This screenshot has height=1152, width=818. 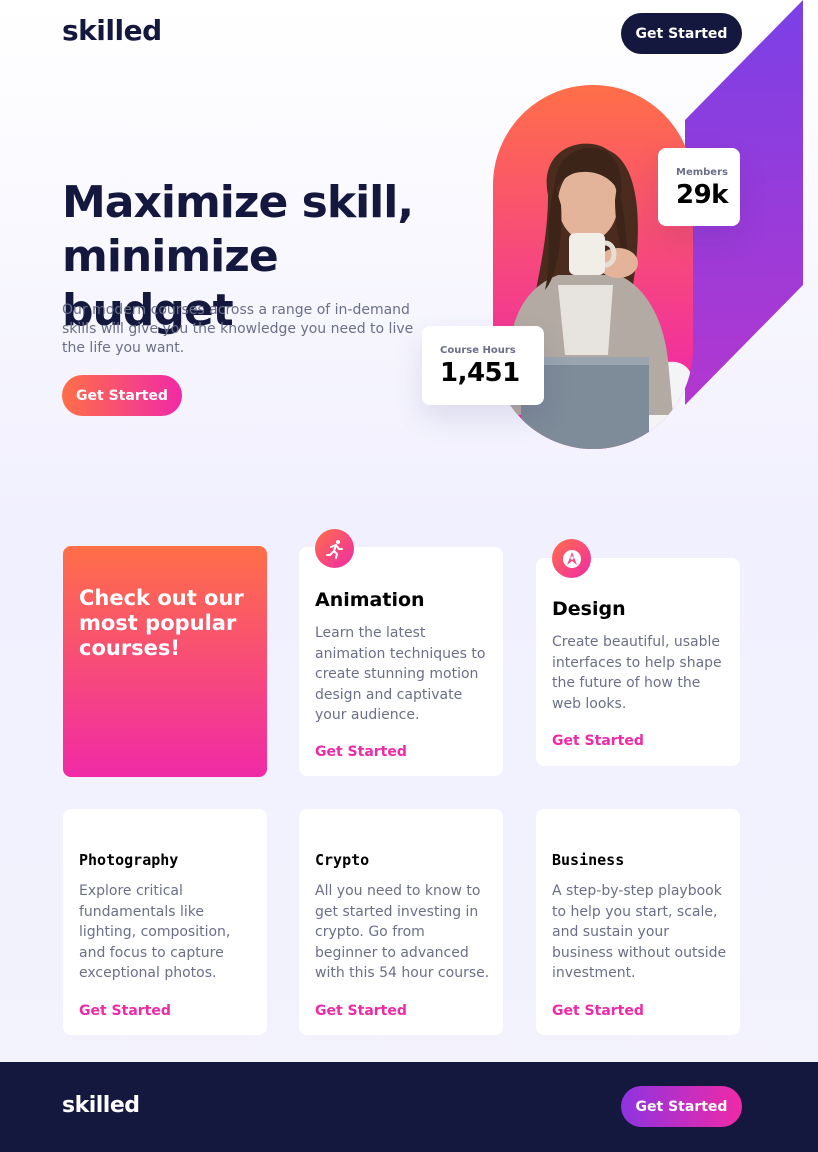 What do you see at coordinates (342, 860) in the screenshot?
I see `course-title: Crypto` at bounding box center [342, 860].